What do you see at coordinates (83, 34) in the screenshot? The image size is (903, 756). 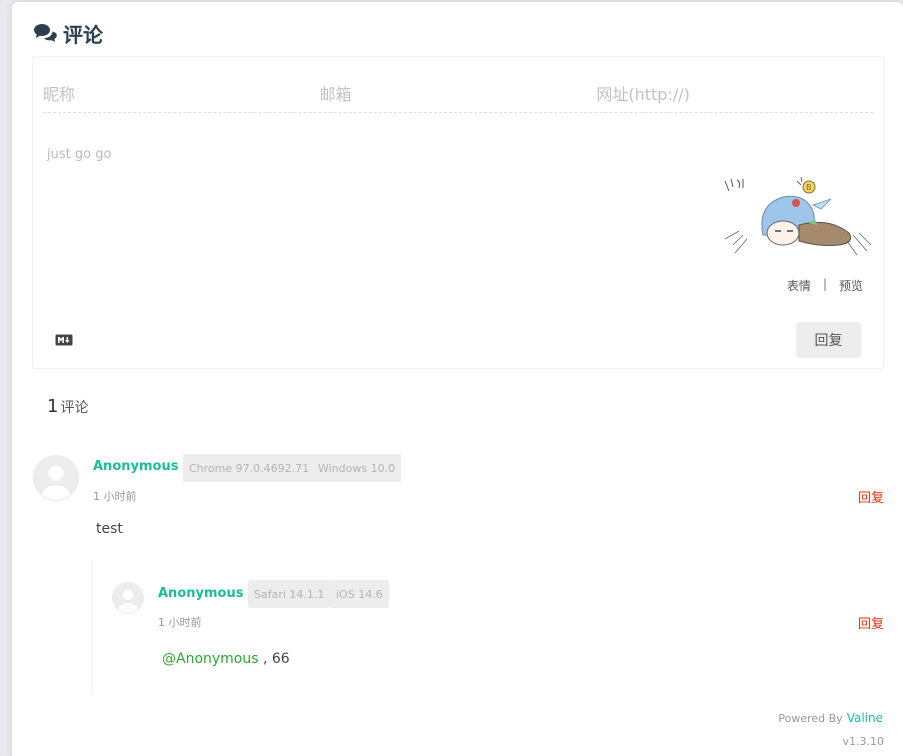 I see `page-title: 评论` at bounding box center [83, 34].